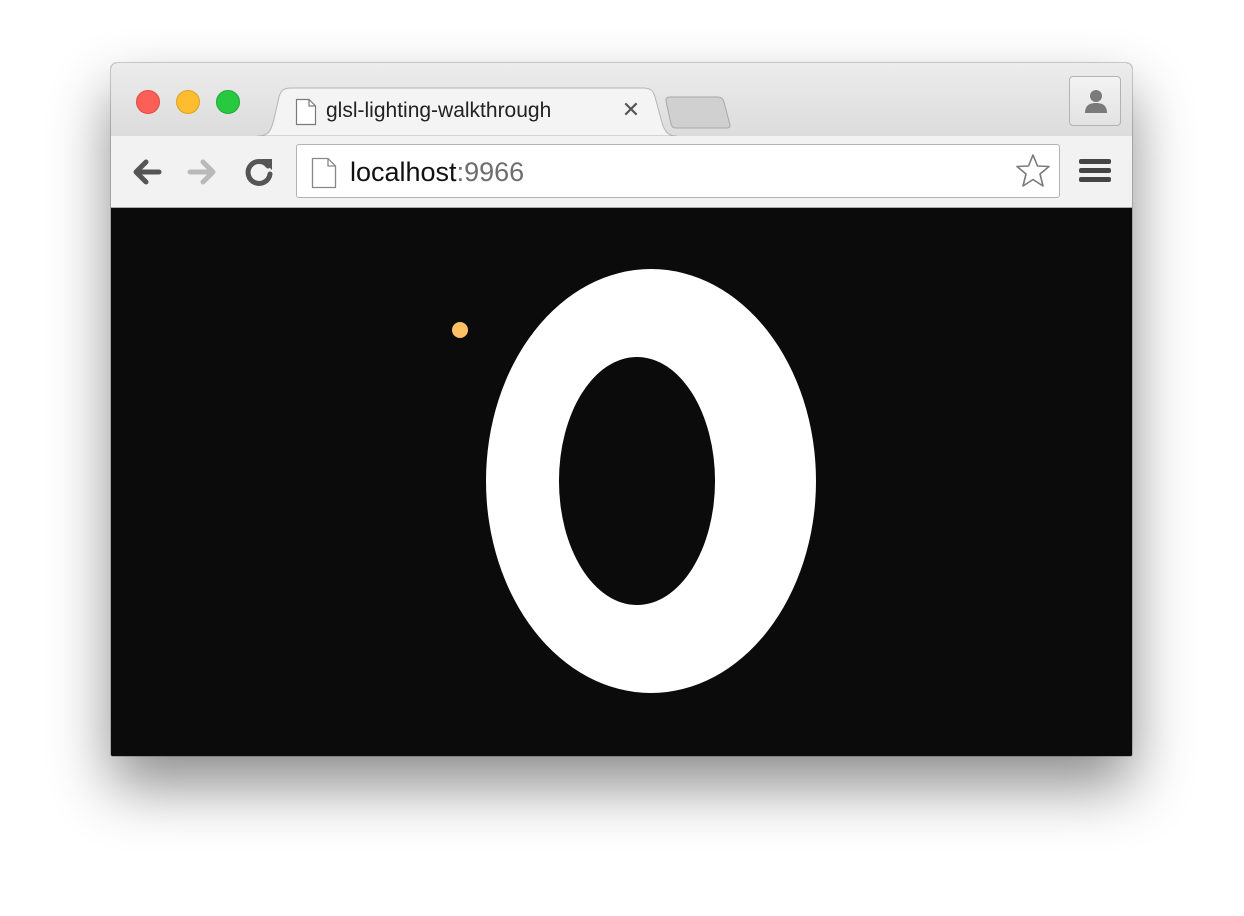 Image resolution: width=1244 pixels, height=916 pixels. I want to click on tab-close-icon: ✕, so click(631, 110).